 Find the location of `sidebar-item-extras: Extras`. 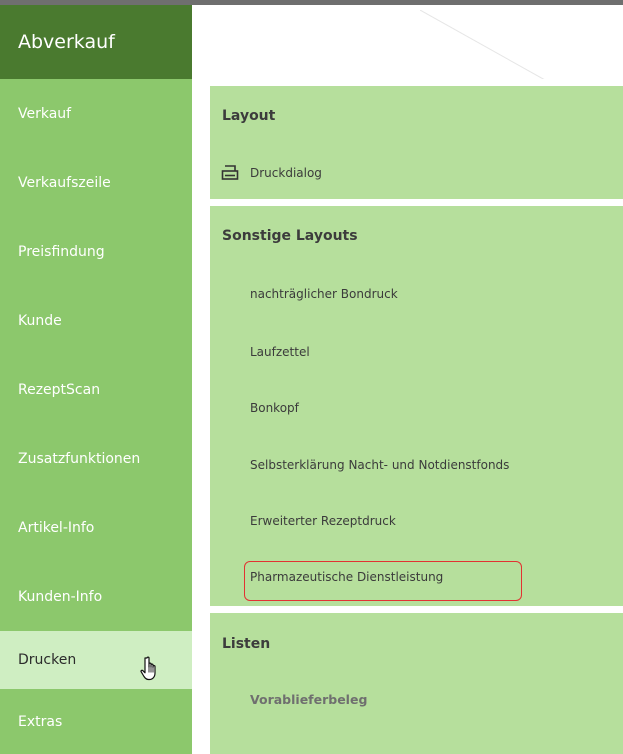

sidebar-item-extras: Extras is located at coordinates (96, 721).